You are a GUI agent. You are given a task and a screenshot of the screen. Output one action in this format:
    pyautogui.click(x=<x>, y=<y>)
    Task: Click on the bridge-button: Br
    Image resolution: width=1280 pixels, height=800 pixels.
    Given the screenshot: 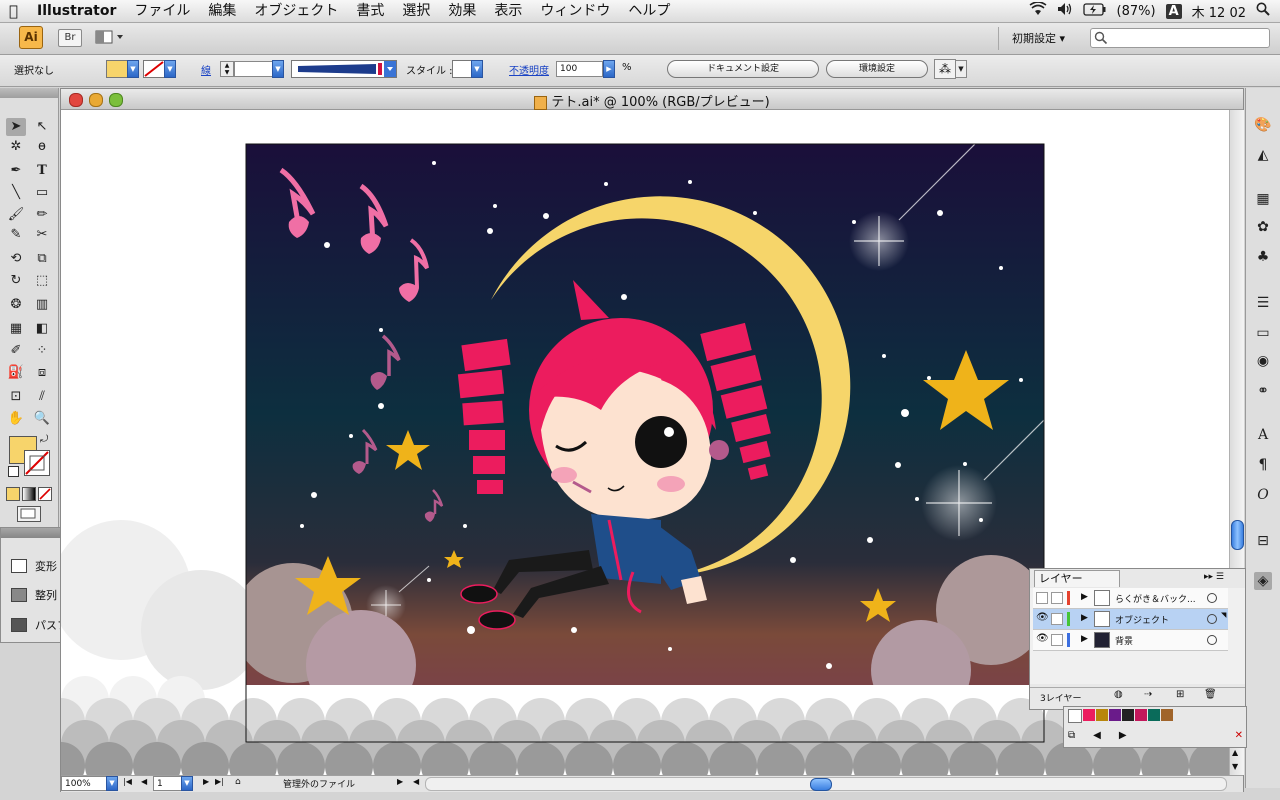 What is the action you would take?
    pyautogui.click(x=70, y=38)
    